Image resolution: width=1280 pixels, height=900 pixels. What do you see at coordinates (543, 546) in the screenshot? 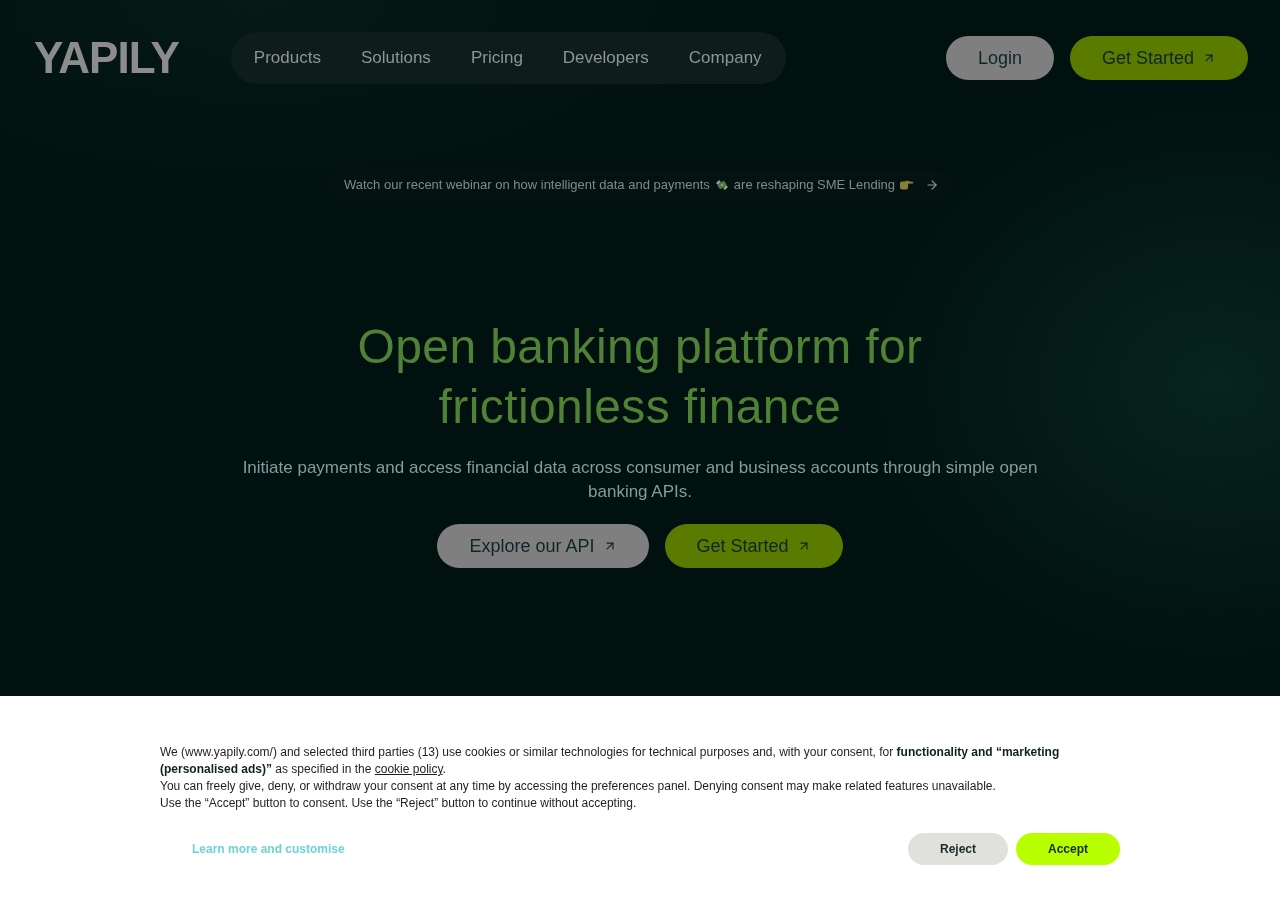
I see `explore-api-button: Explore our API` at bounding box center [543, 546].